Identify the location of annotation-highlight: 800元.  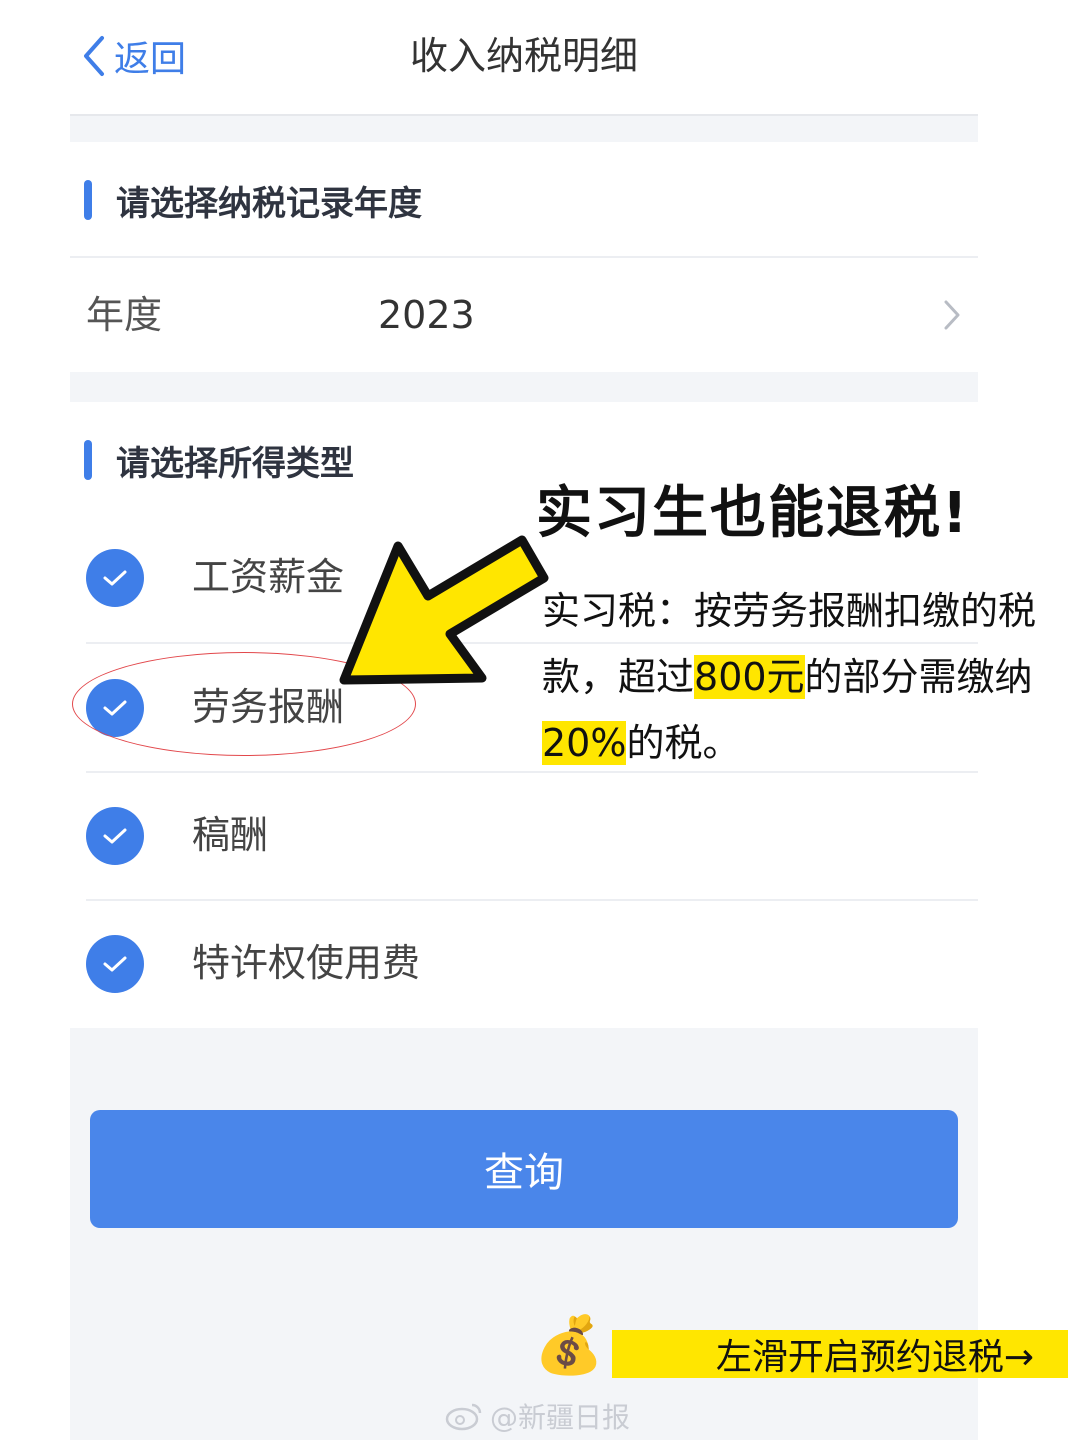
(749, 677).